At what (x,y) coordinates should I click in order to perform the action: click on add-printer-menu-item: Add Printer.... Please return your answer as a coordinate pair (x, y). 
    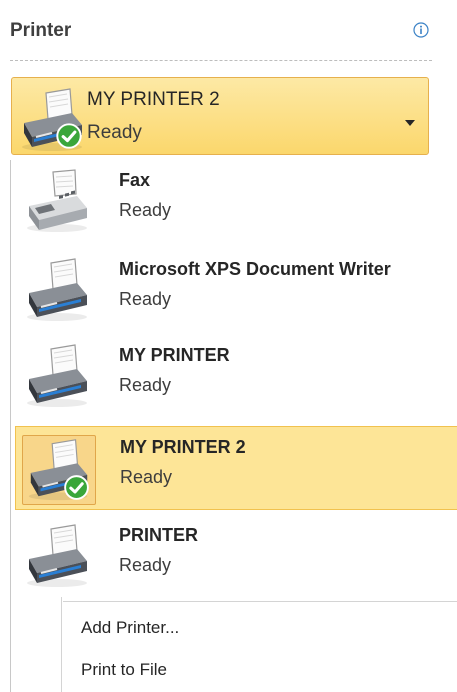
    Looking at the image, I should click on (130, 628).